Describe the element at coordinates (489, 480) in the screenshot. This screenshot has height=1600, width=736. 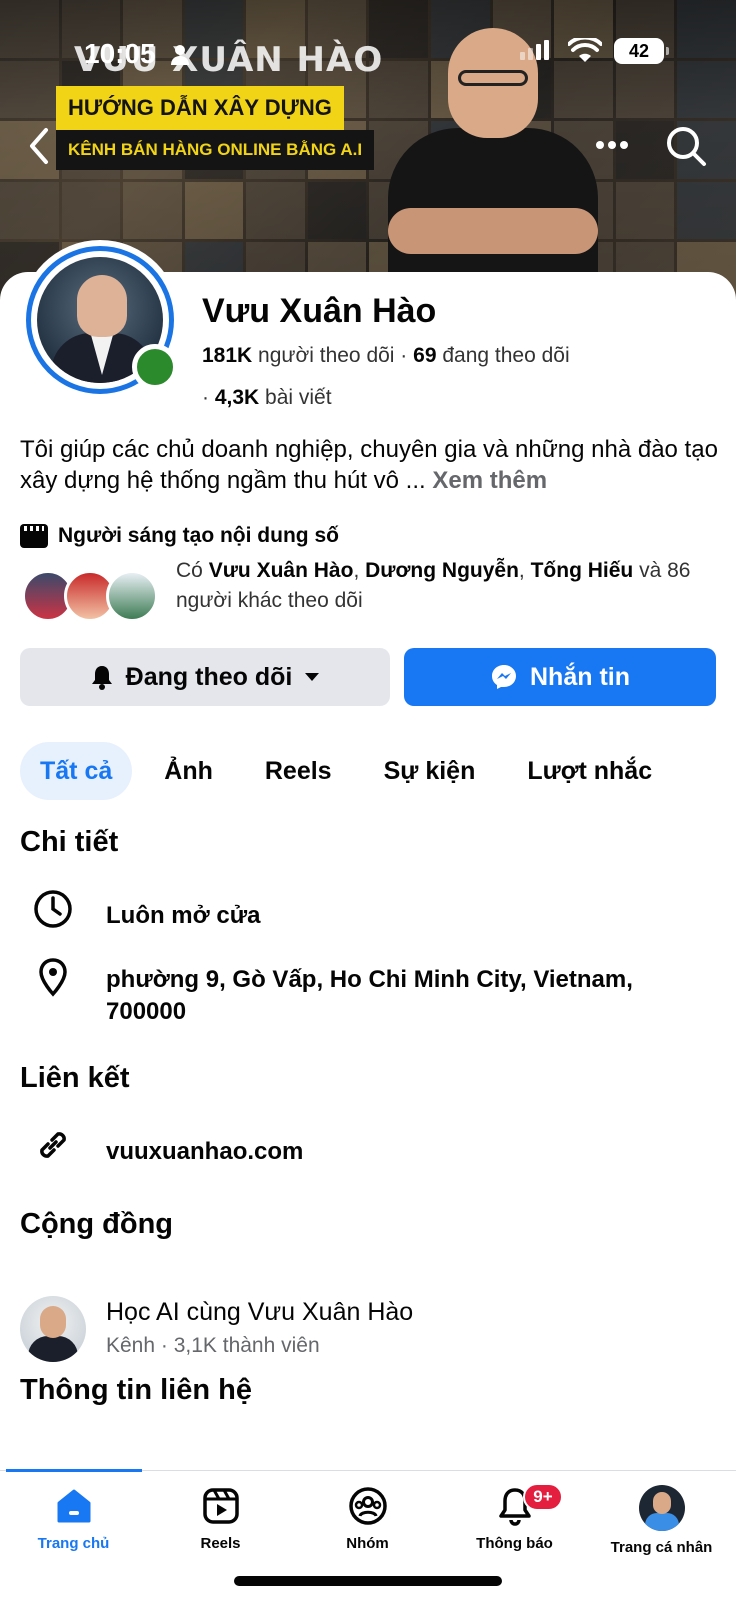
I see `see-more-link: Xem thêm` at that location.